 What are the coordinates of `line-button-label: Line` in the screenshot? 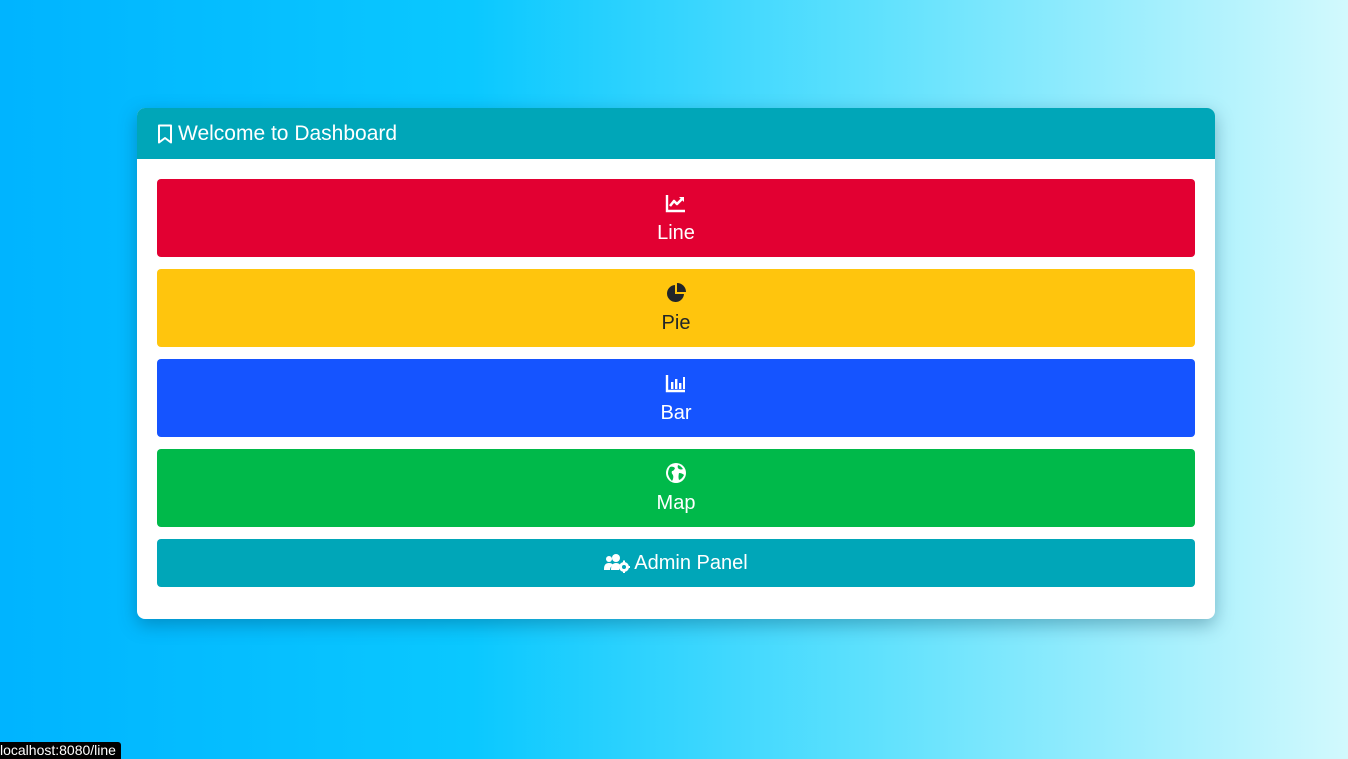 It's located at (676, 232).